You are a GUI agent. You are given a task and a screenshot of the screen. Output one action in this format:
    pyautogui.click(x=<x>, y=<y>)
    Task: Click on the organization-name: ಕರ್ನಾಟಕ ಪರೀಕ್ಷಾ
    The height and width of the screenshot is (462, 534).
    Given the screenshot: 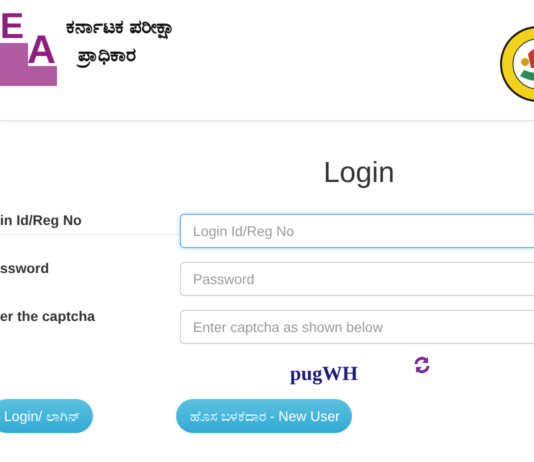 What is the action you would take?
    pyautogui.click(x=121, y=28)
    